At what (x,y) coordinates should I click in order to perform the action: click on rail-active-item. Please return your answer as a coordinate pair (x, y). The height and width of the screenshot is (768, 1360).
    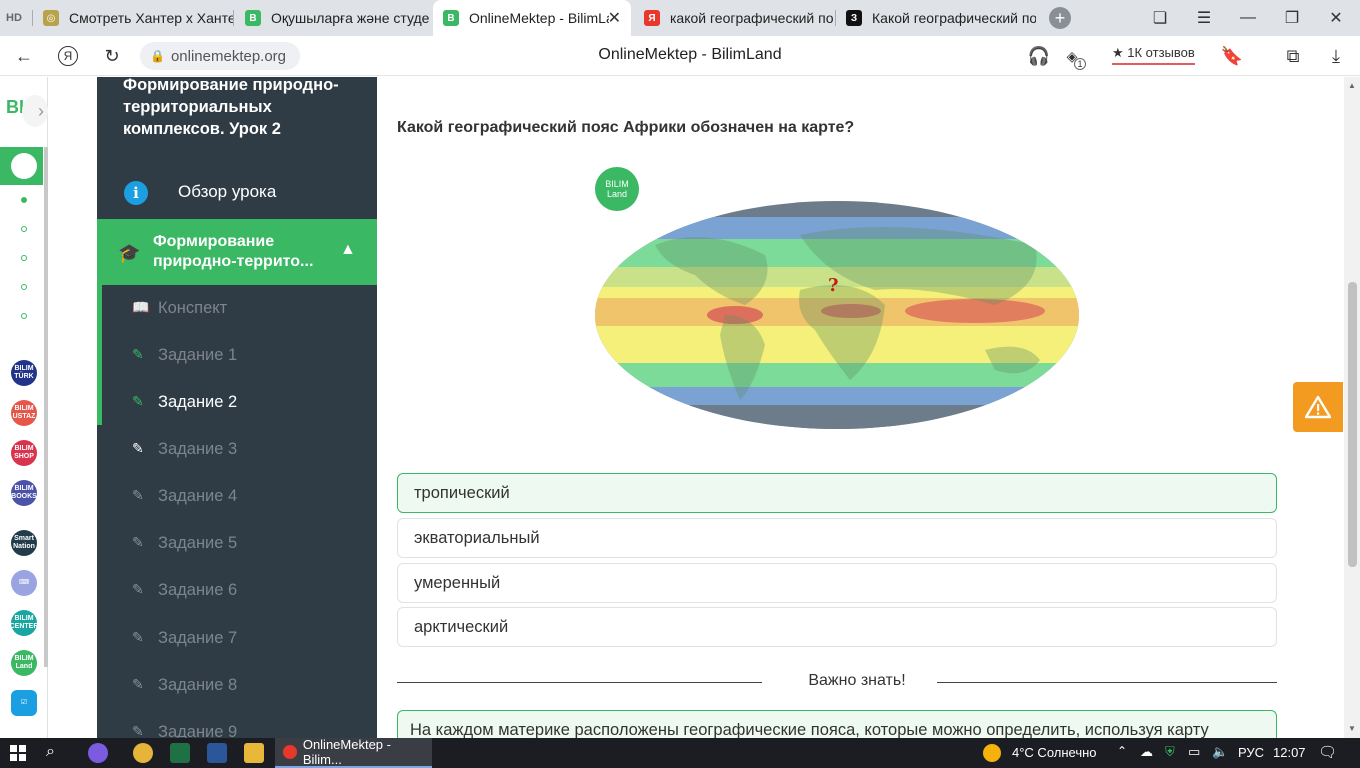
    Looking at the image, I should click on (21, 166).